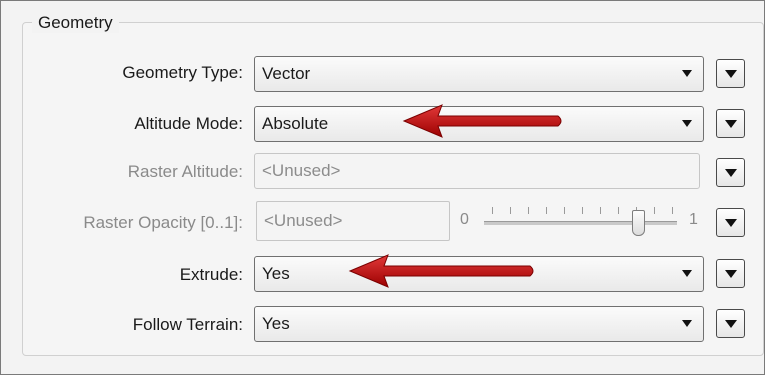  I want to click on raster-opacity-label: Raster Opacity [0..1]:, so click(163, 222).